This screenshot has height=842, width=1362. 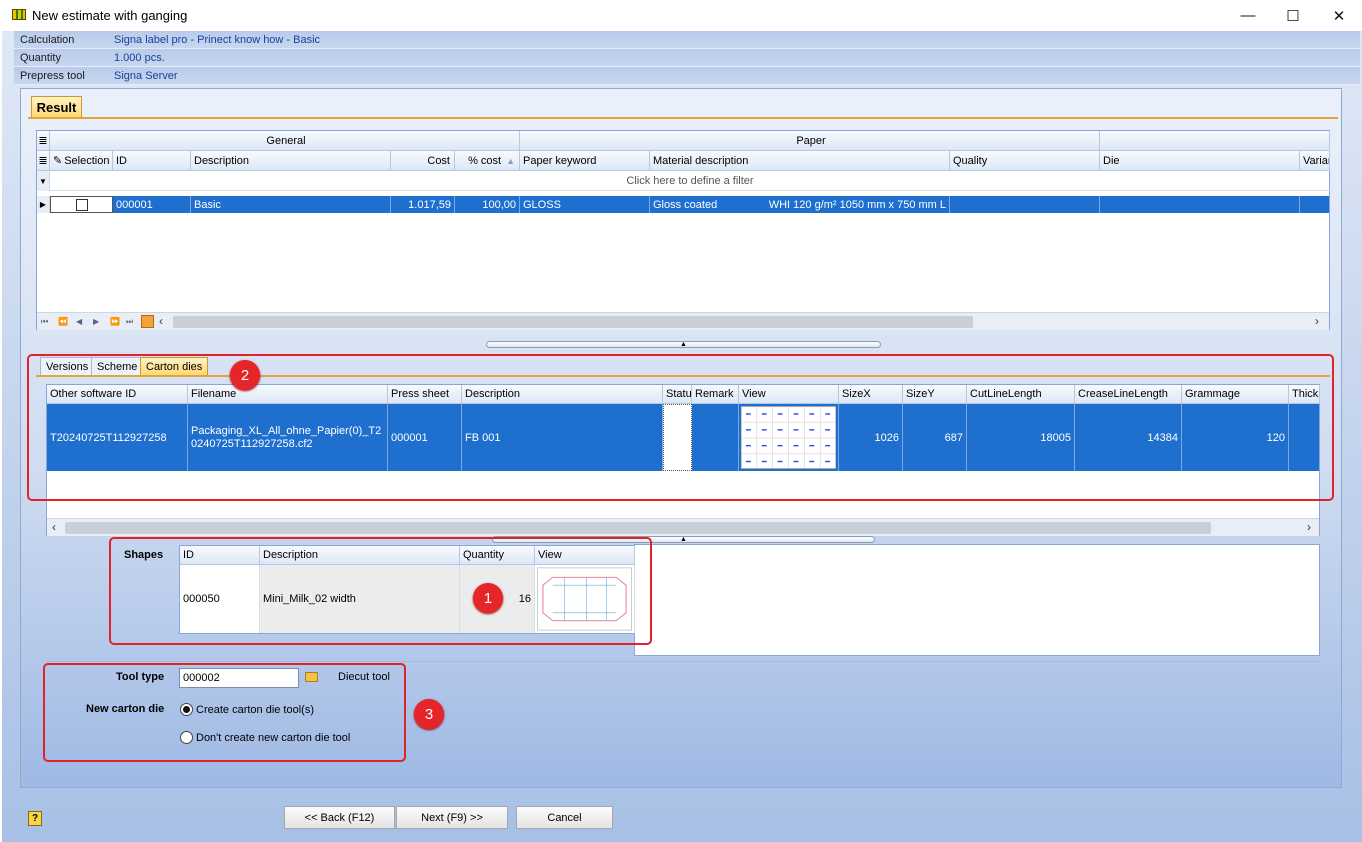 I want to click on nav-first-icon: ⏮, so click(x=44, y=322).